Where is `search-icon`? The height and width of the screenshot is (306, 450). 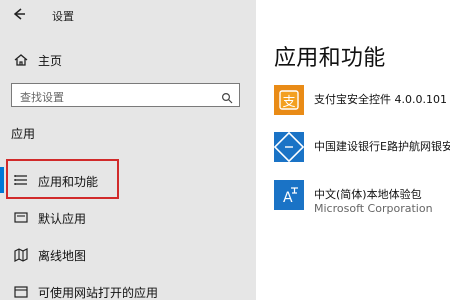
search-icon is located at coordinates (227, 96).